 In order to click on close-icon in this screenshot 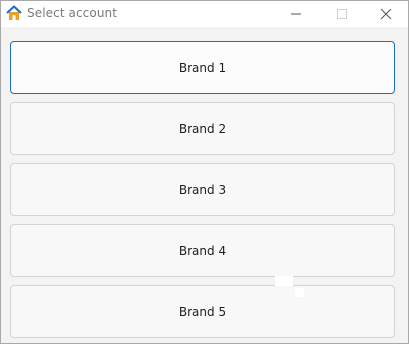, I will do `click(386, 14)`.